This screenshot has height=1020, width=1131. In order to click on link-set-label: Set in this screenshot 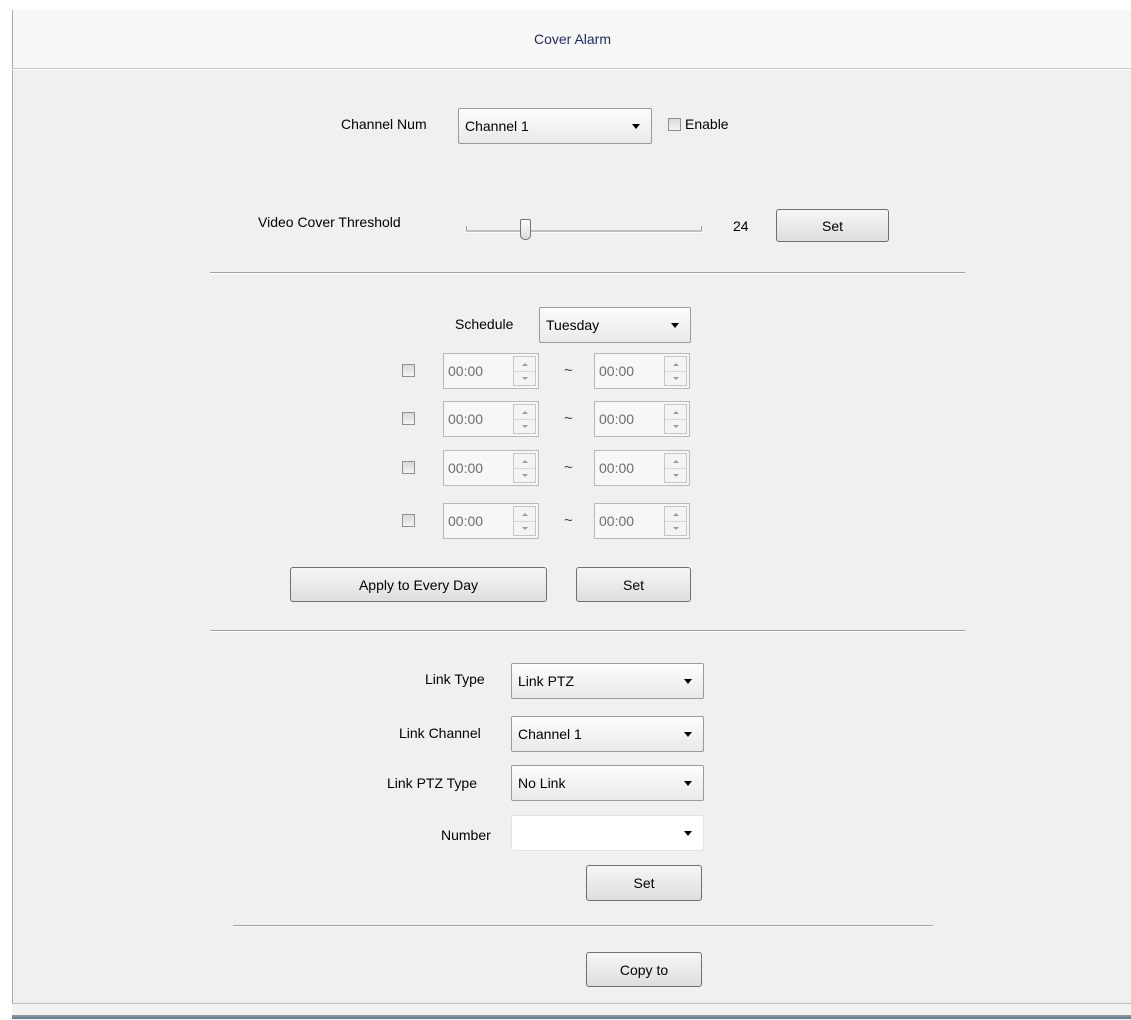, I will do `click(644, 883)`.